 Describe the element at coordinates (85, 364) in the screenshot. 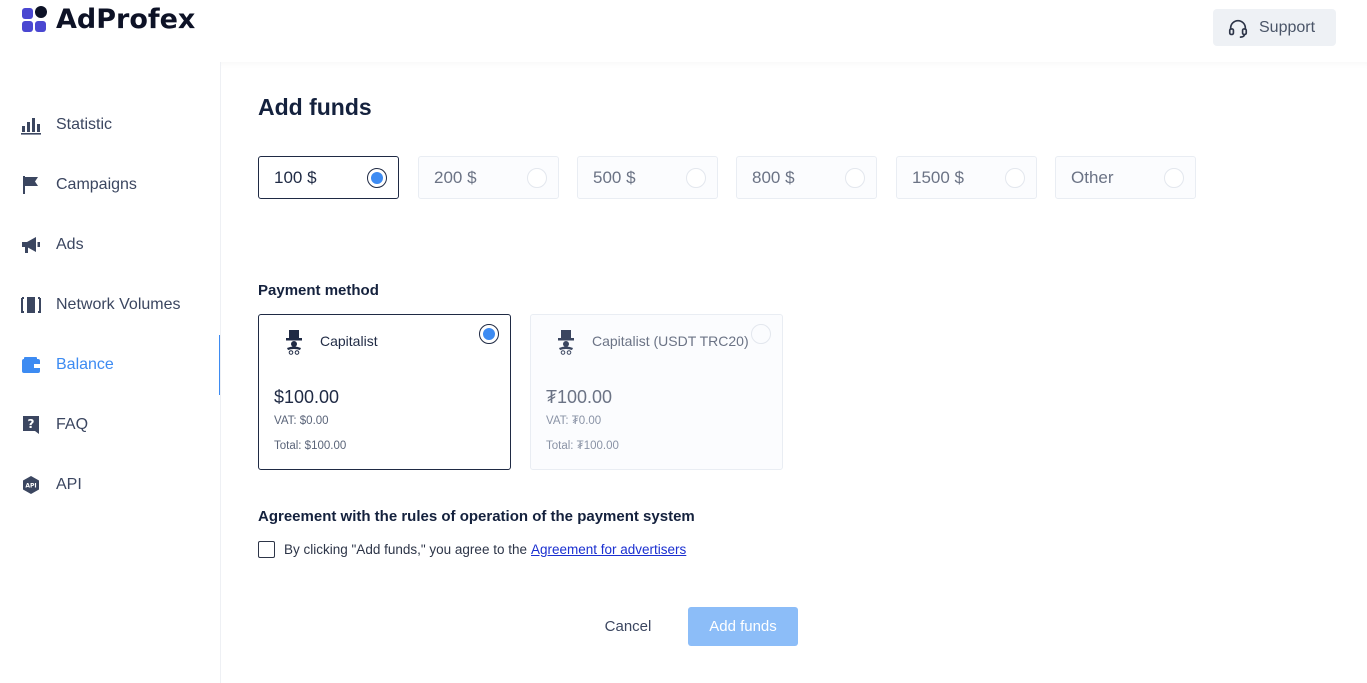

I see `sidebar-item-label: Balance` at that location.